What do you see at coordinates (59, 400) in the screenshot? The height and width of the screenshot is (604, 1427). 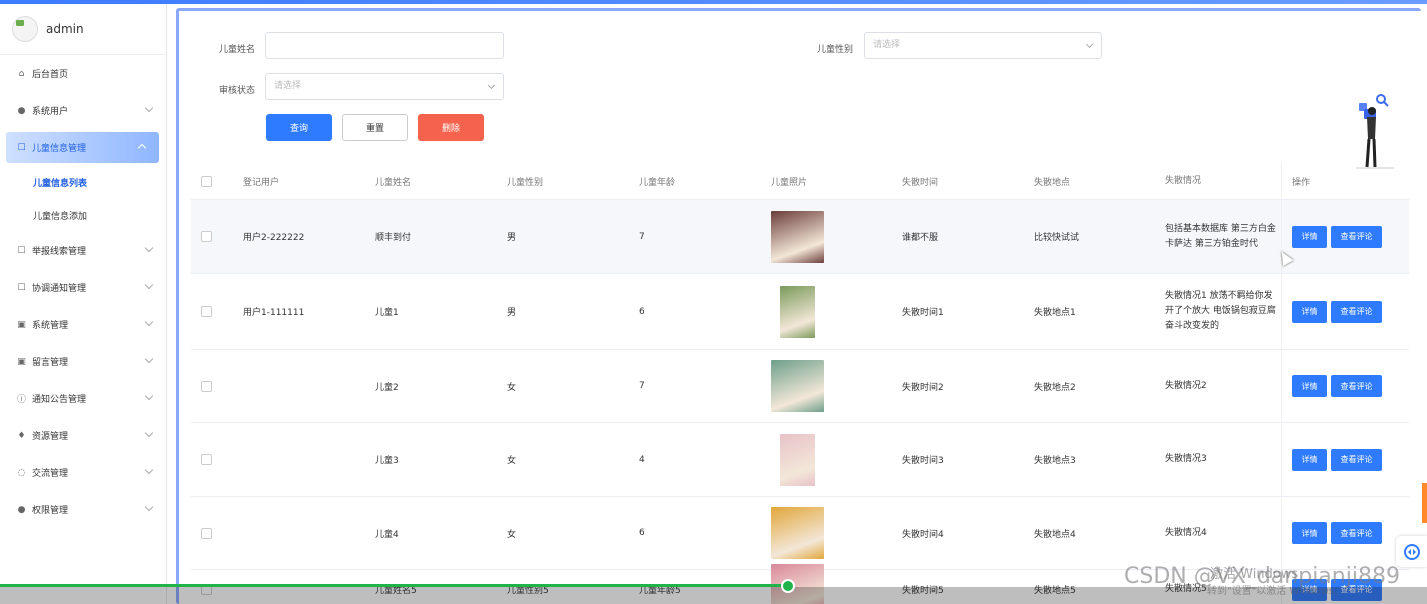 I see `sidebar-item-label: 通知公告管理` at bounding box center [59, 400].